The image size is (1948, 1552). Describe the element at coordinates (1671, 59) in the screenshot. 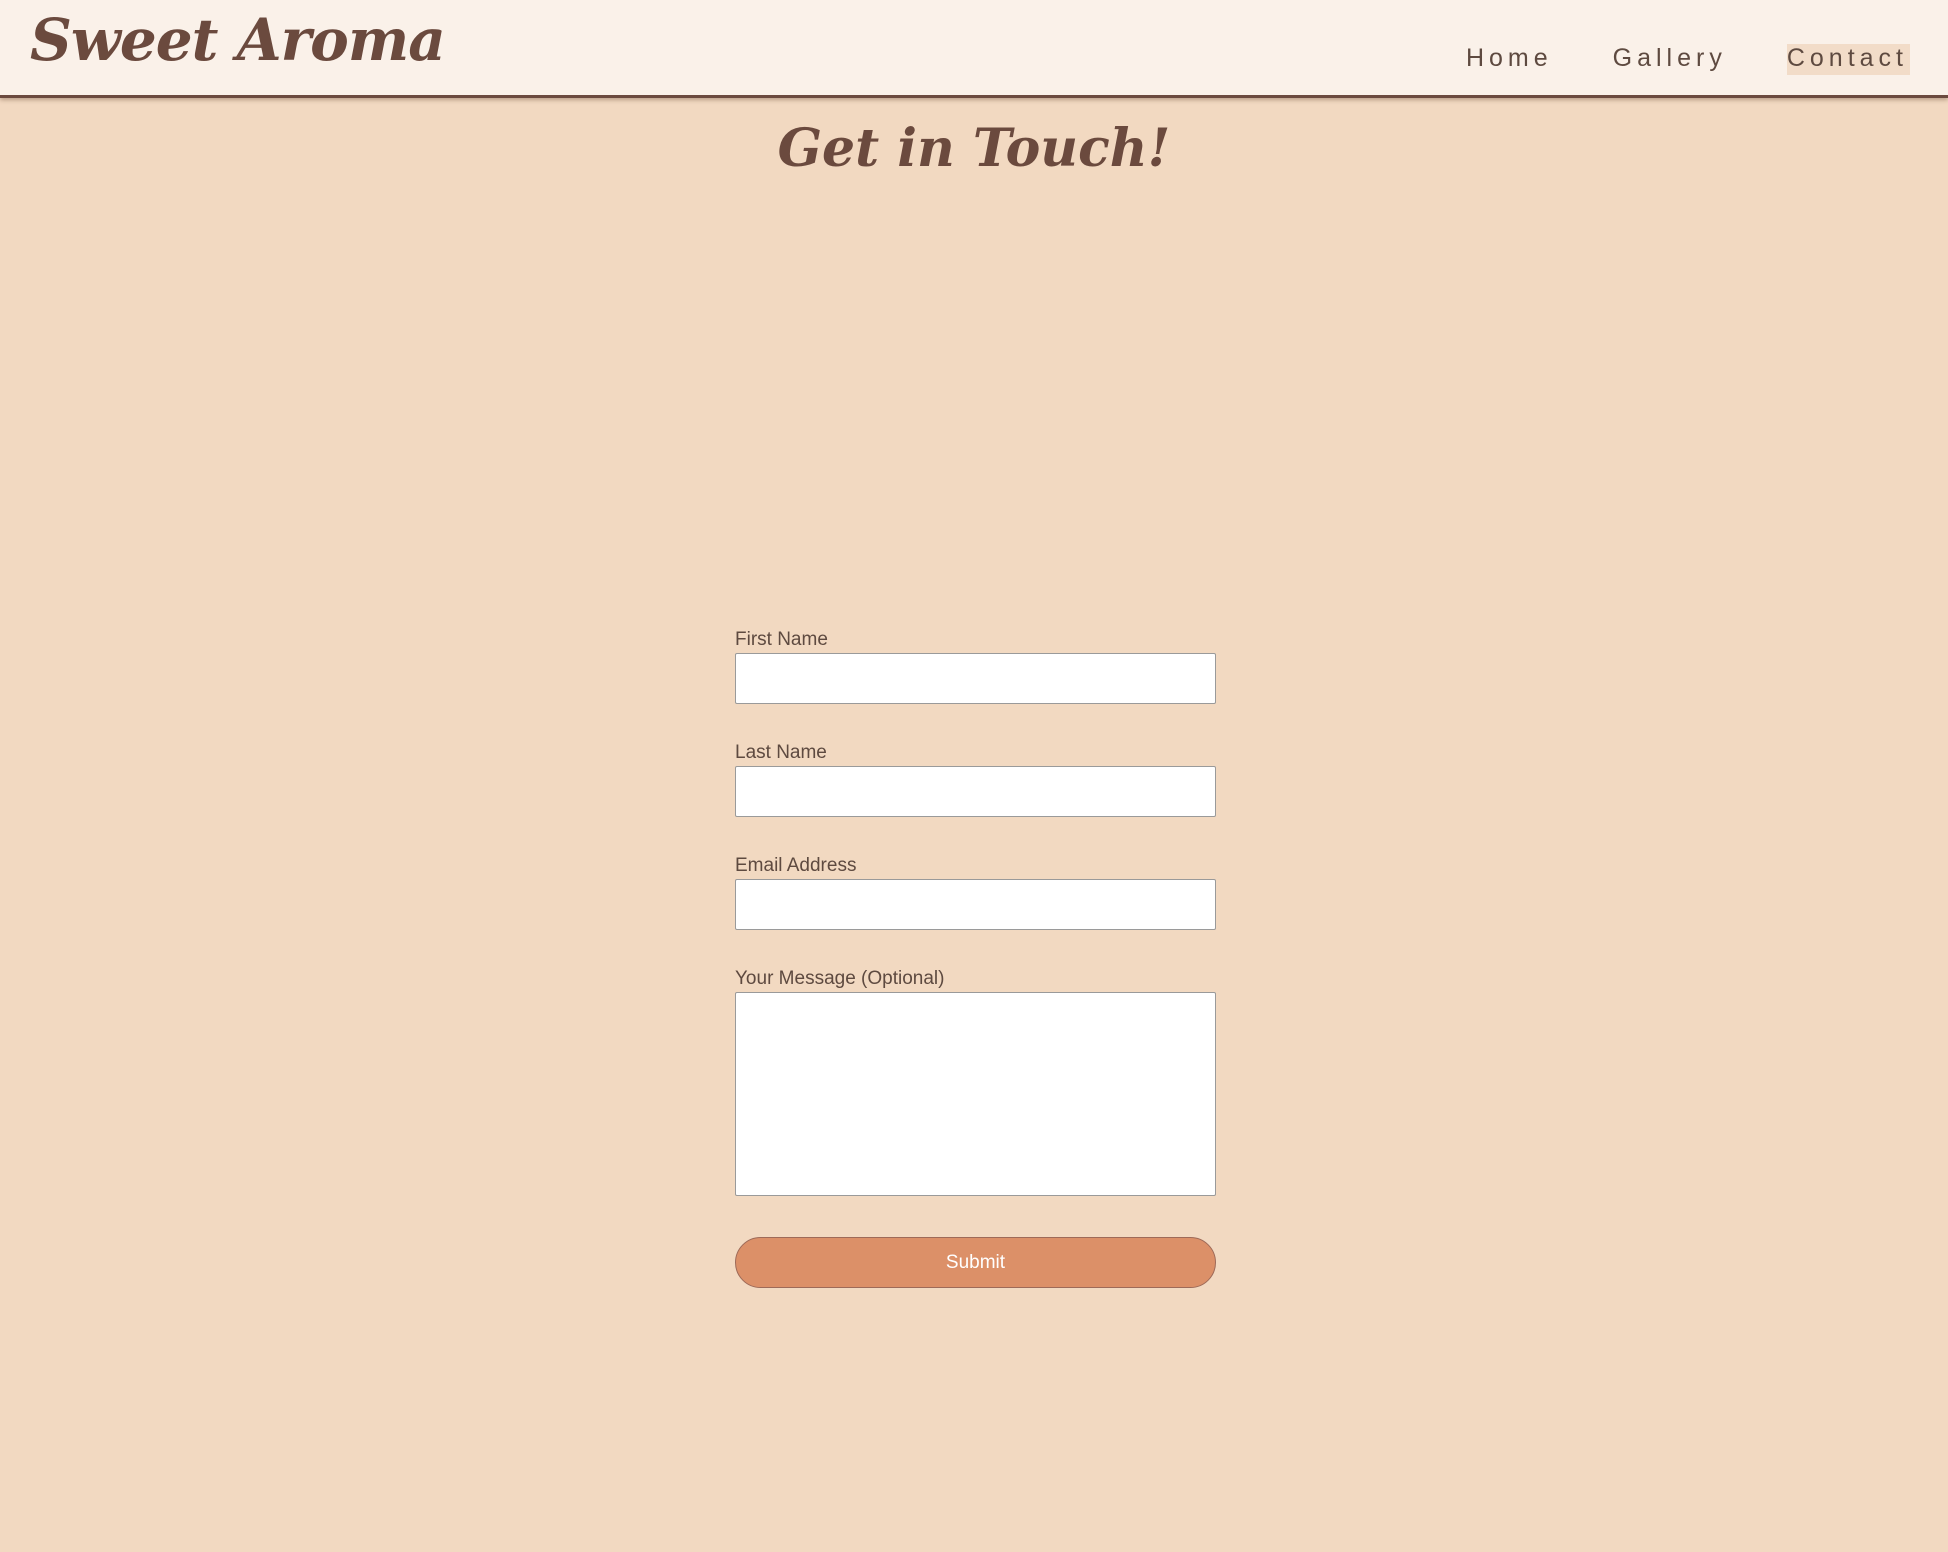

I see `nav-link-gallery: Gallery` at that location.